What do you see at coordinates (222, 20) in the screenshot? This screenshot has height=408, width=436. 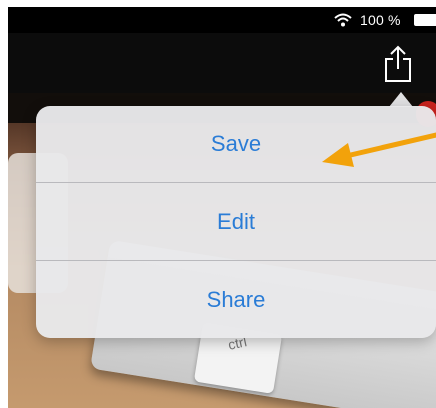 I see `status-bar: 100 %` at bounding box center [222, 20].